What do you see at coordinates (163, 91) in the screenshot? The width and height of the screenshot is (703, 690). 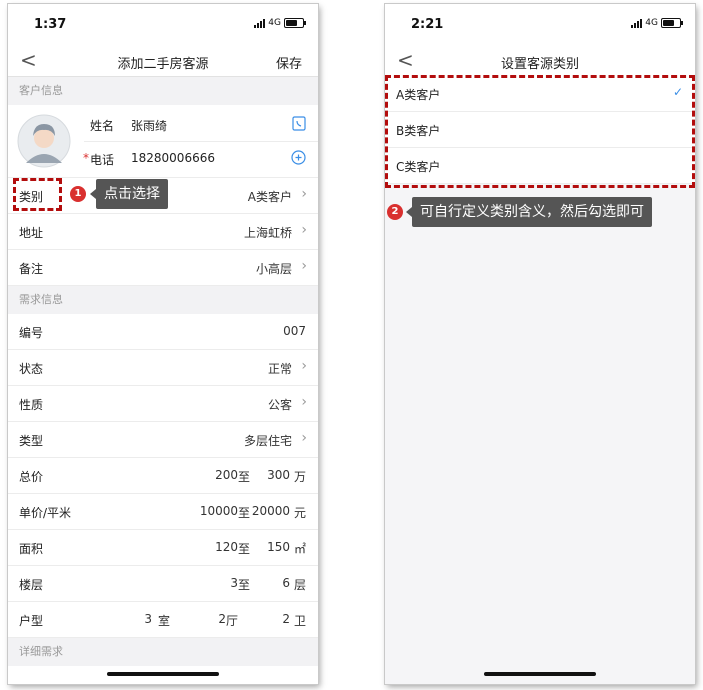 I see `section-header-customer: 客户信息` at bounding box center [163, 91].